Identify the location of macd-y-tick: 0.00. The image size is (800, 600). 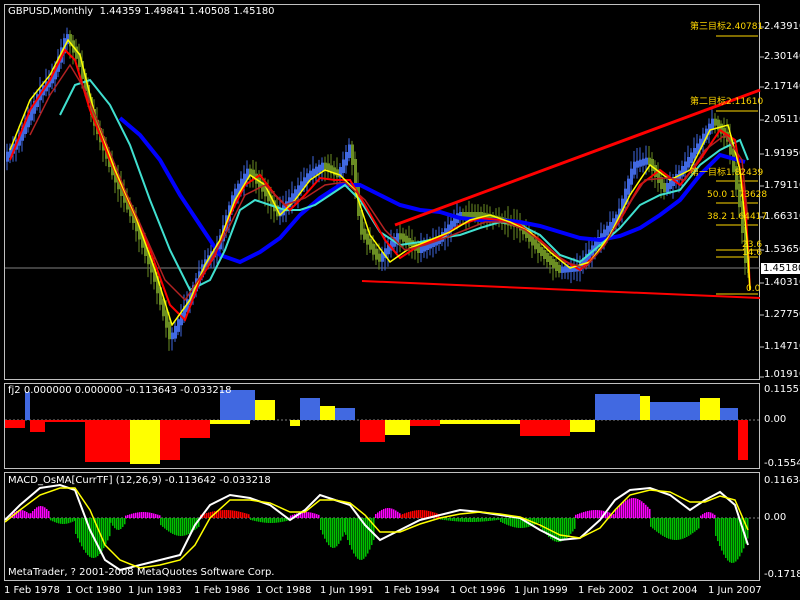
(775, 517).